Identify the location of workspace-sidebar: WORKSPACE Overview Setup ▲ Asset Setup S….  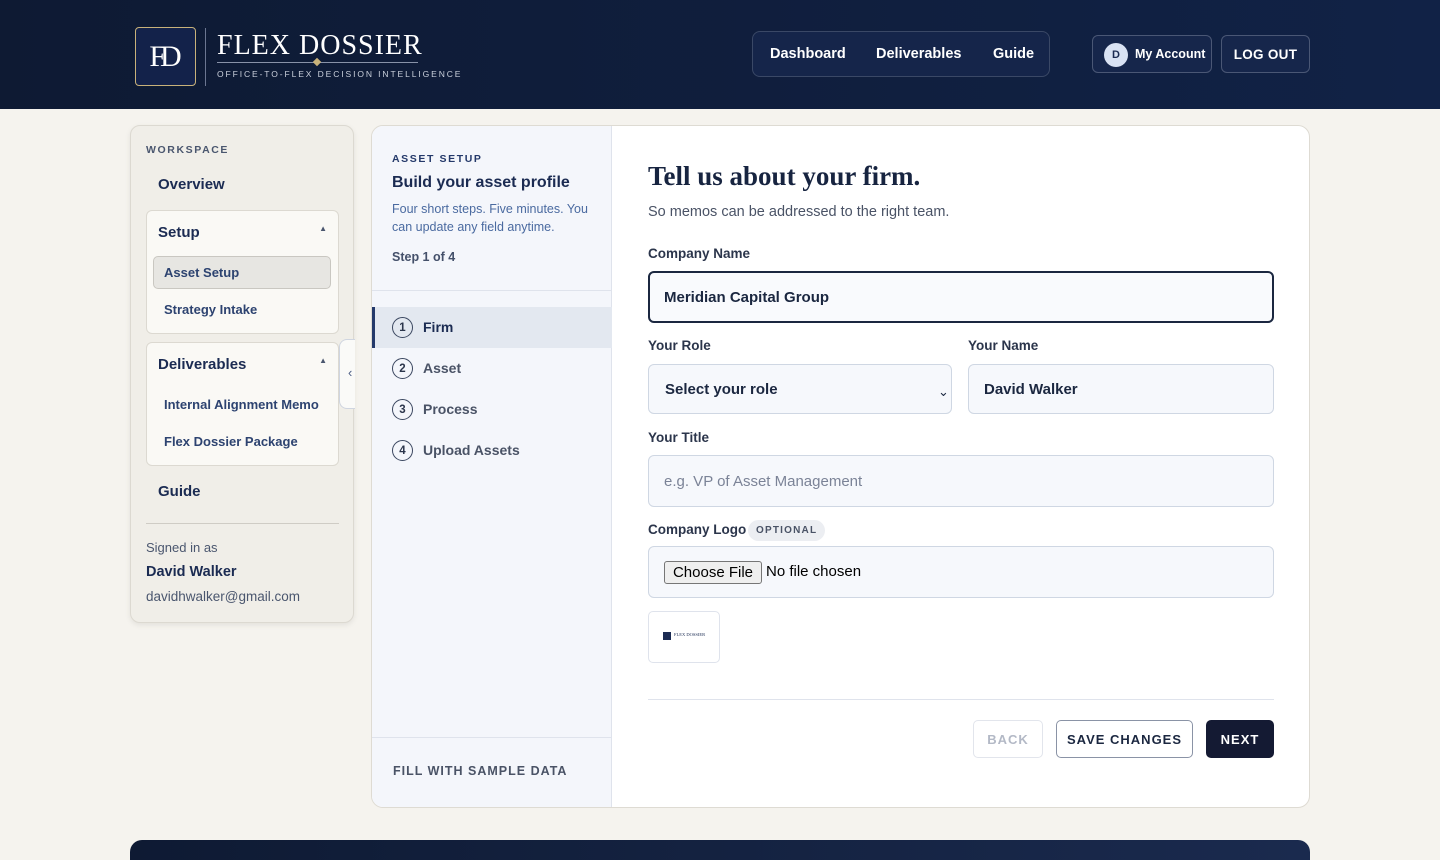
(242, 374).